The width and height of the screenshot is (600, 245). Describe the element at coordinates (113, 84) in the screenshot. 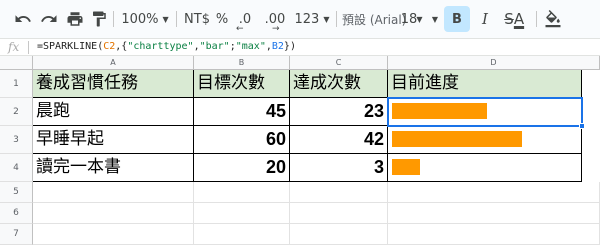

I see `header-cell-task: 養成習慣任務` at that location.